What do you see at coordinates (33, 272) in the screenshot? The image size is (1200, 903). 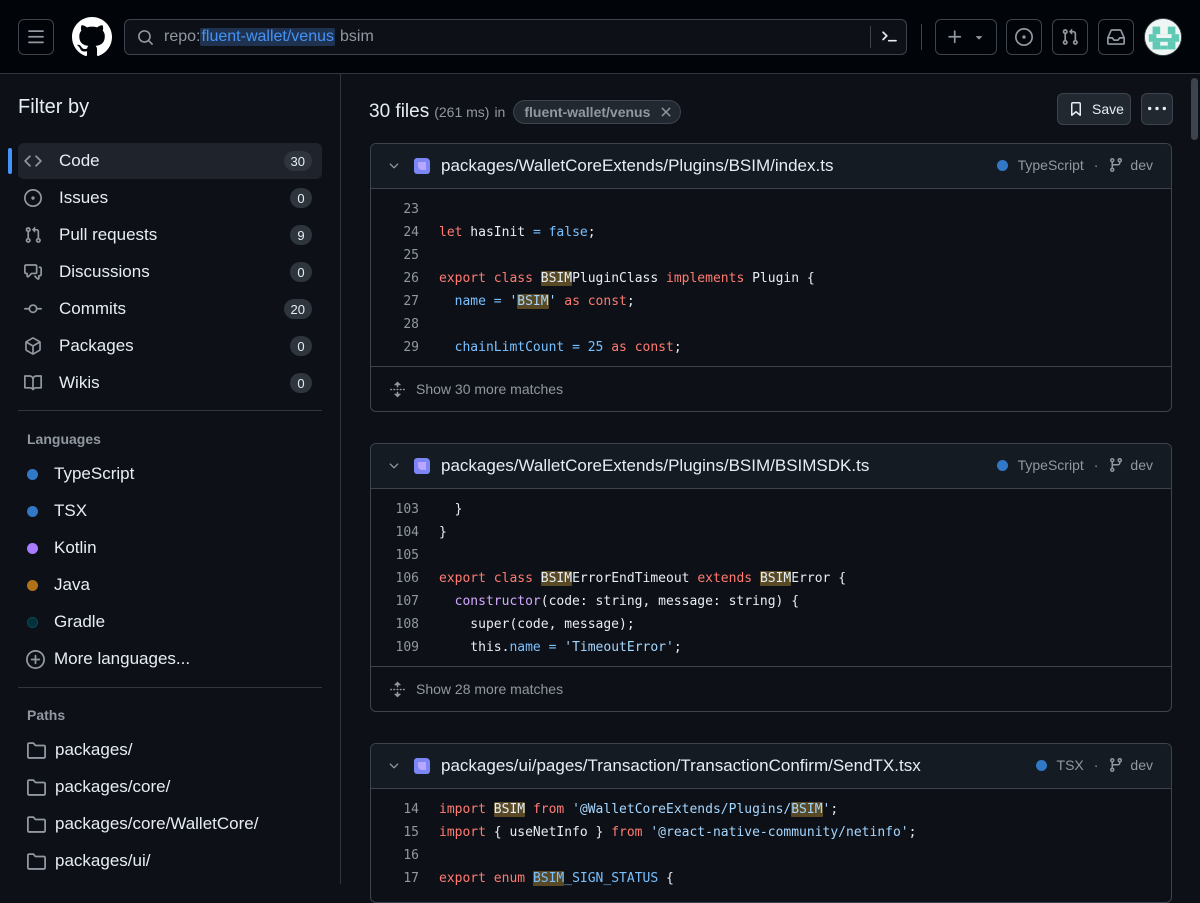 I see `comment-discussion-icon` at bounding box center [33, 272].